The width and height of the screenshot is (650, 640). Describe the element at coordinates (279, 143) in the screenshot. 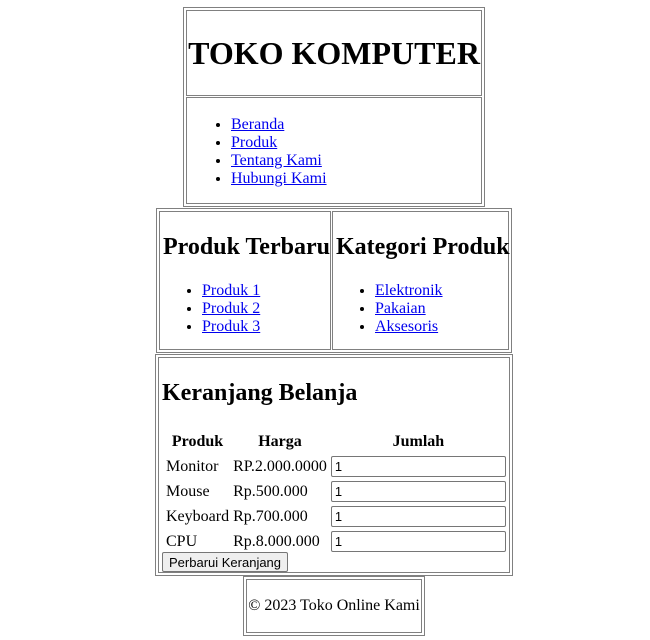

I see `nav-item-produk: Produk` at that location.